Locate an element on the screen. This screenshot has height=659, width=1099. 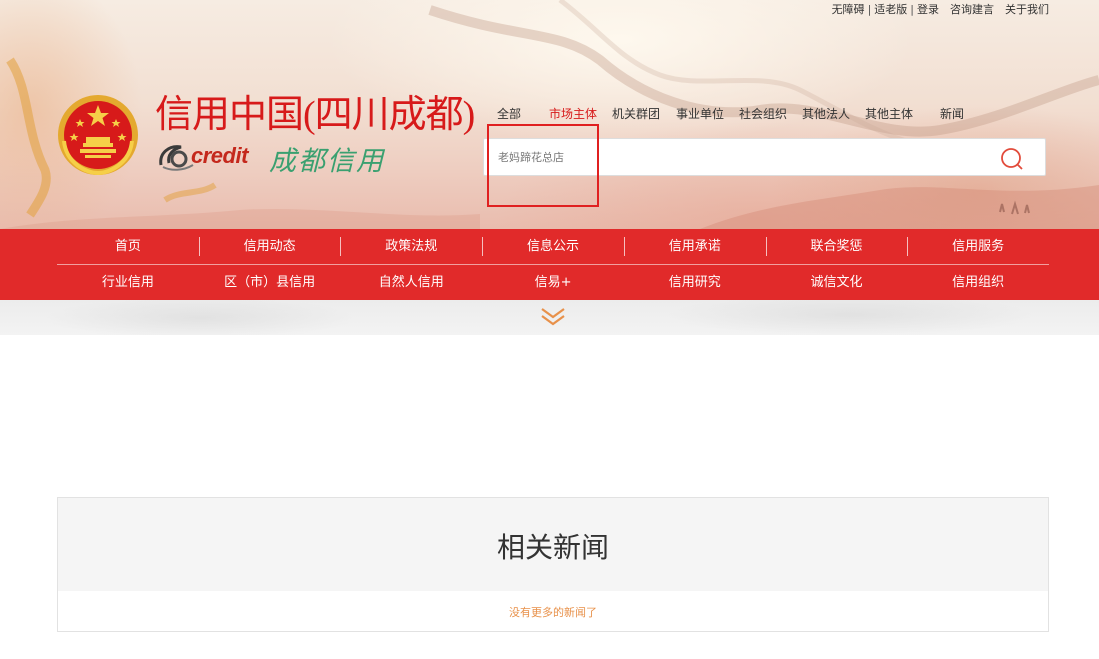
elderly-mode-link: 适老版 is located at coordinates (890, 9).